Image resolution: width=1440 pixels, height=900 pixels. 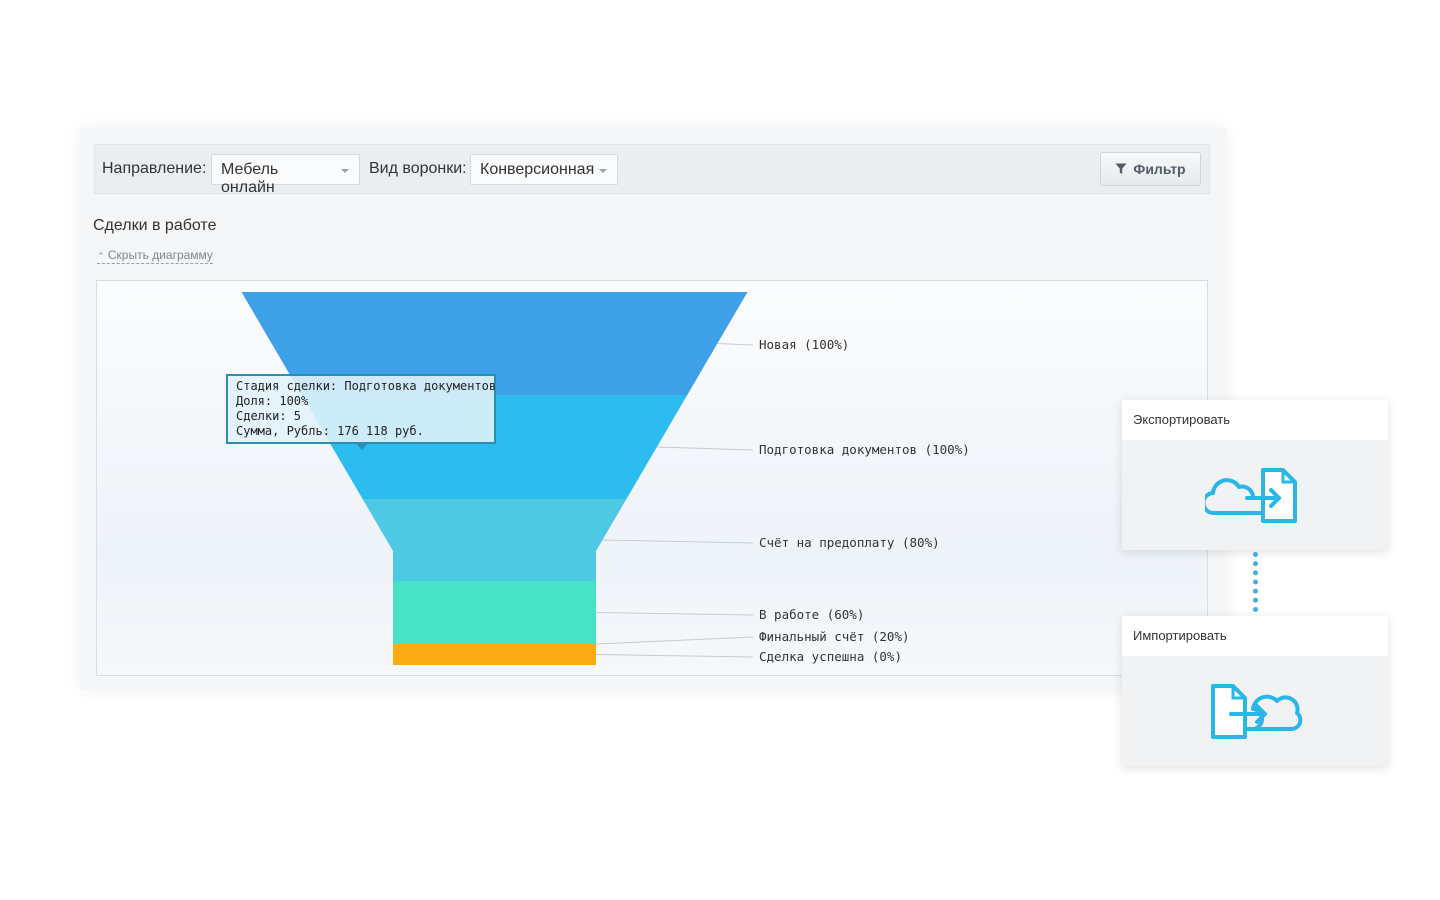 I want to click on funnel-type-select-value: Конверсионная, so click(x=537, y=169).